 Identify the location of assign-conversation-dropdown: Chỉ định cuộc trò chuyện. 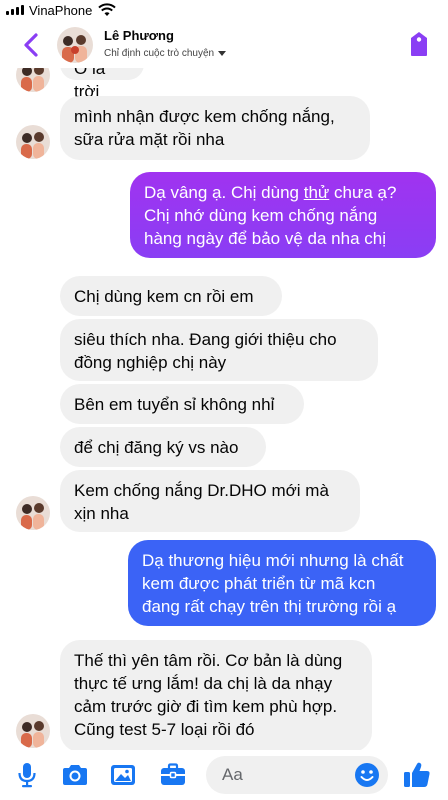
(165, 53).